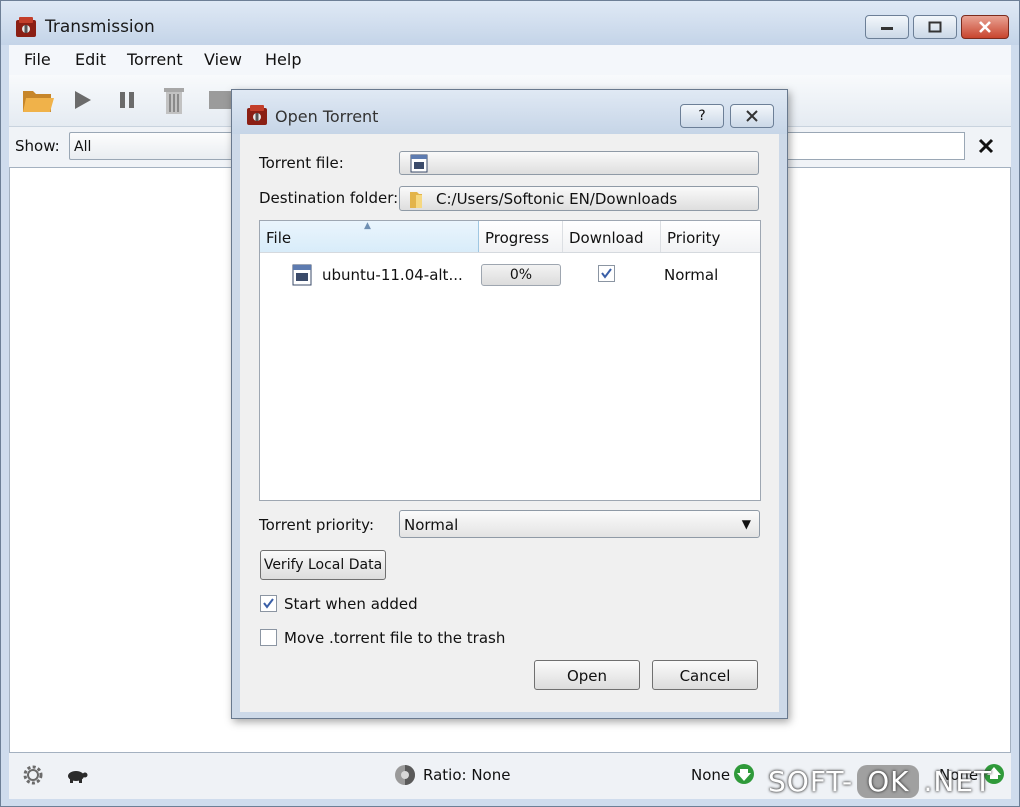 Image resolution: width=1020 pixels, height=807 pixels. I want to click on menu-file: File, so click(37, 59).